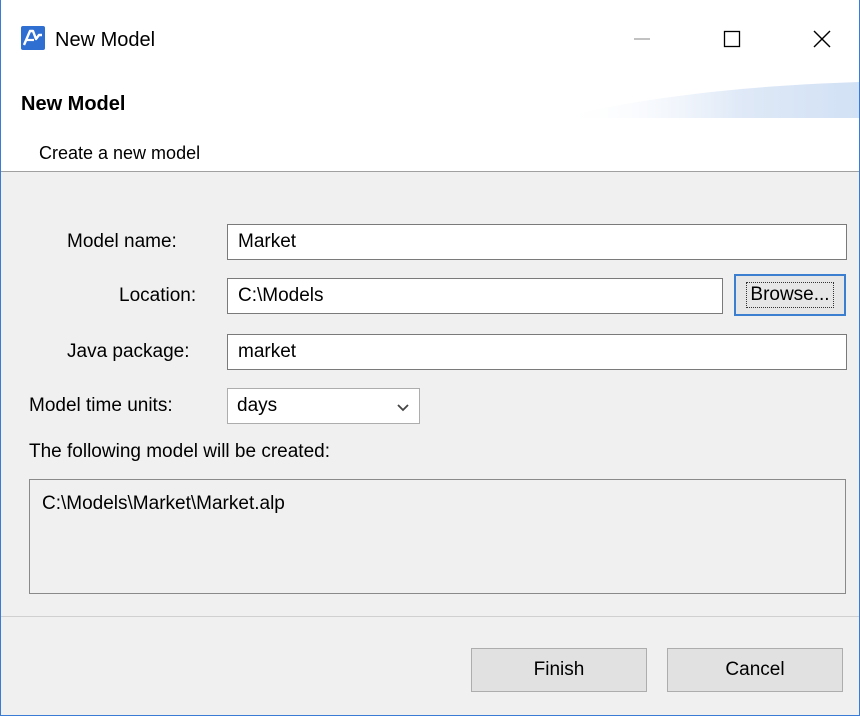  What do you see at coordinates (158, 295) in the screenshot?
I see `location-label: Location:` at bounding box center [158, 295].